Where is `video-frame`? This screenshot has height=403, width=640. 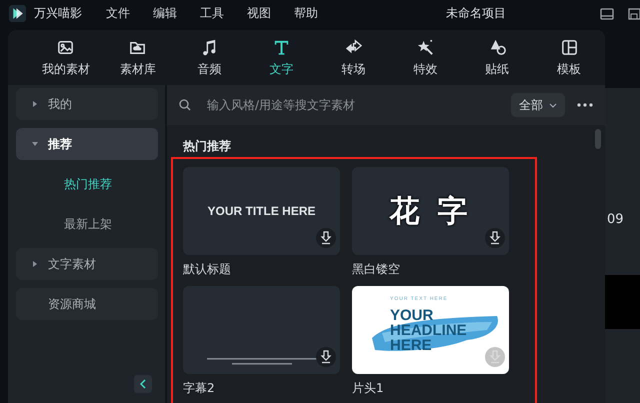
video-frame is located at coordinates (622, 302).